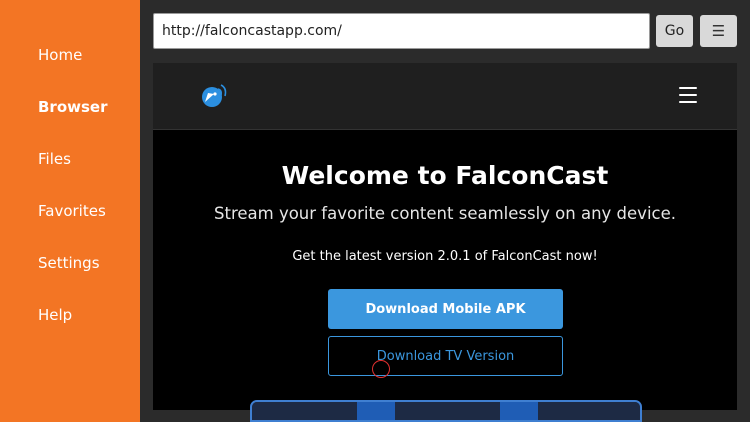 The image size is (750, 422). Describe the element at coordinates (60, 55) in the screenshot. I see `sidebar-item-home: Home` at that location.